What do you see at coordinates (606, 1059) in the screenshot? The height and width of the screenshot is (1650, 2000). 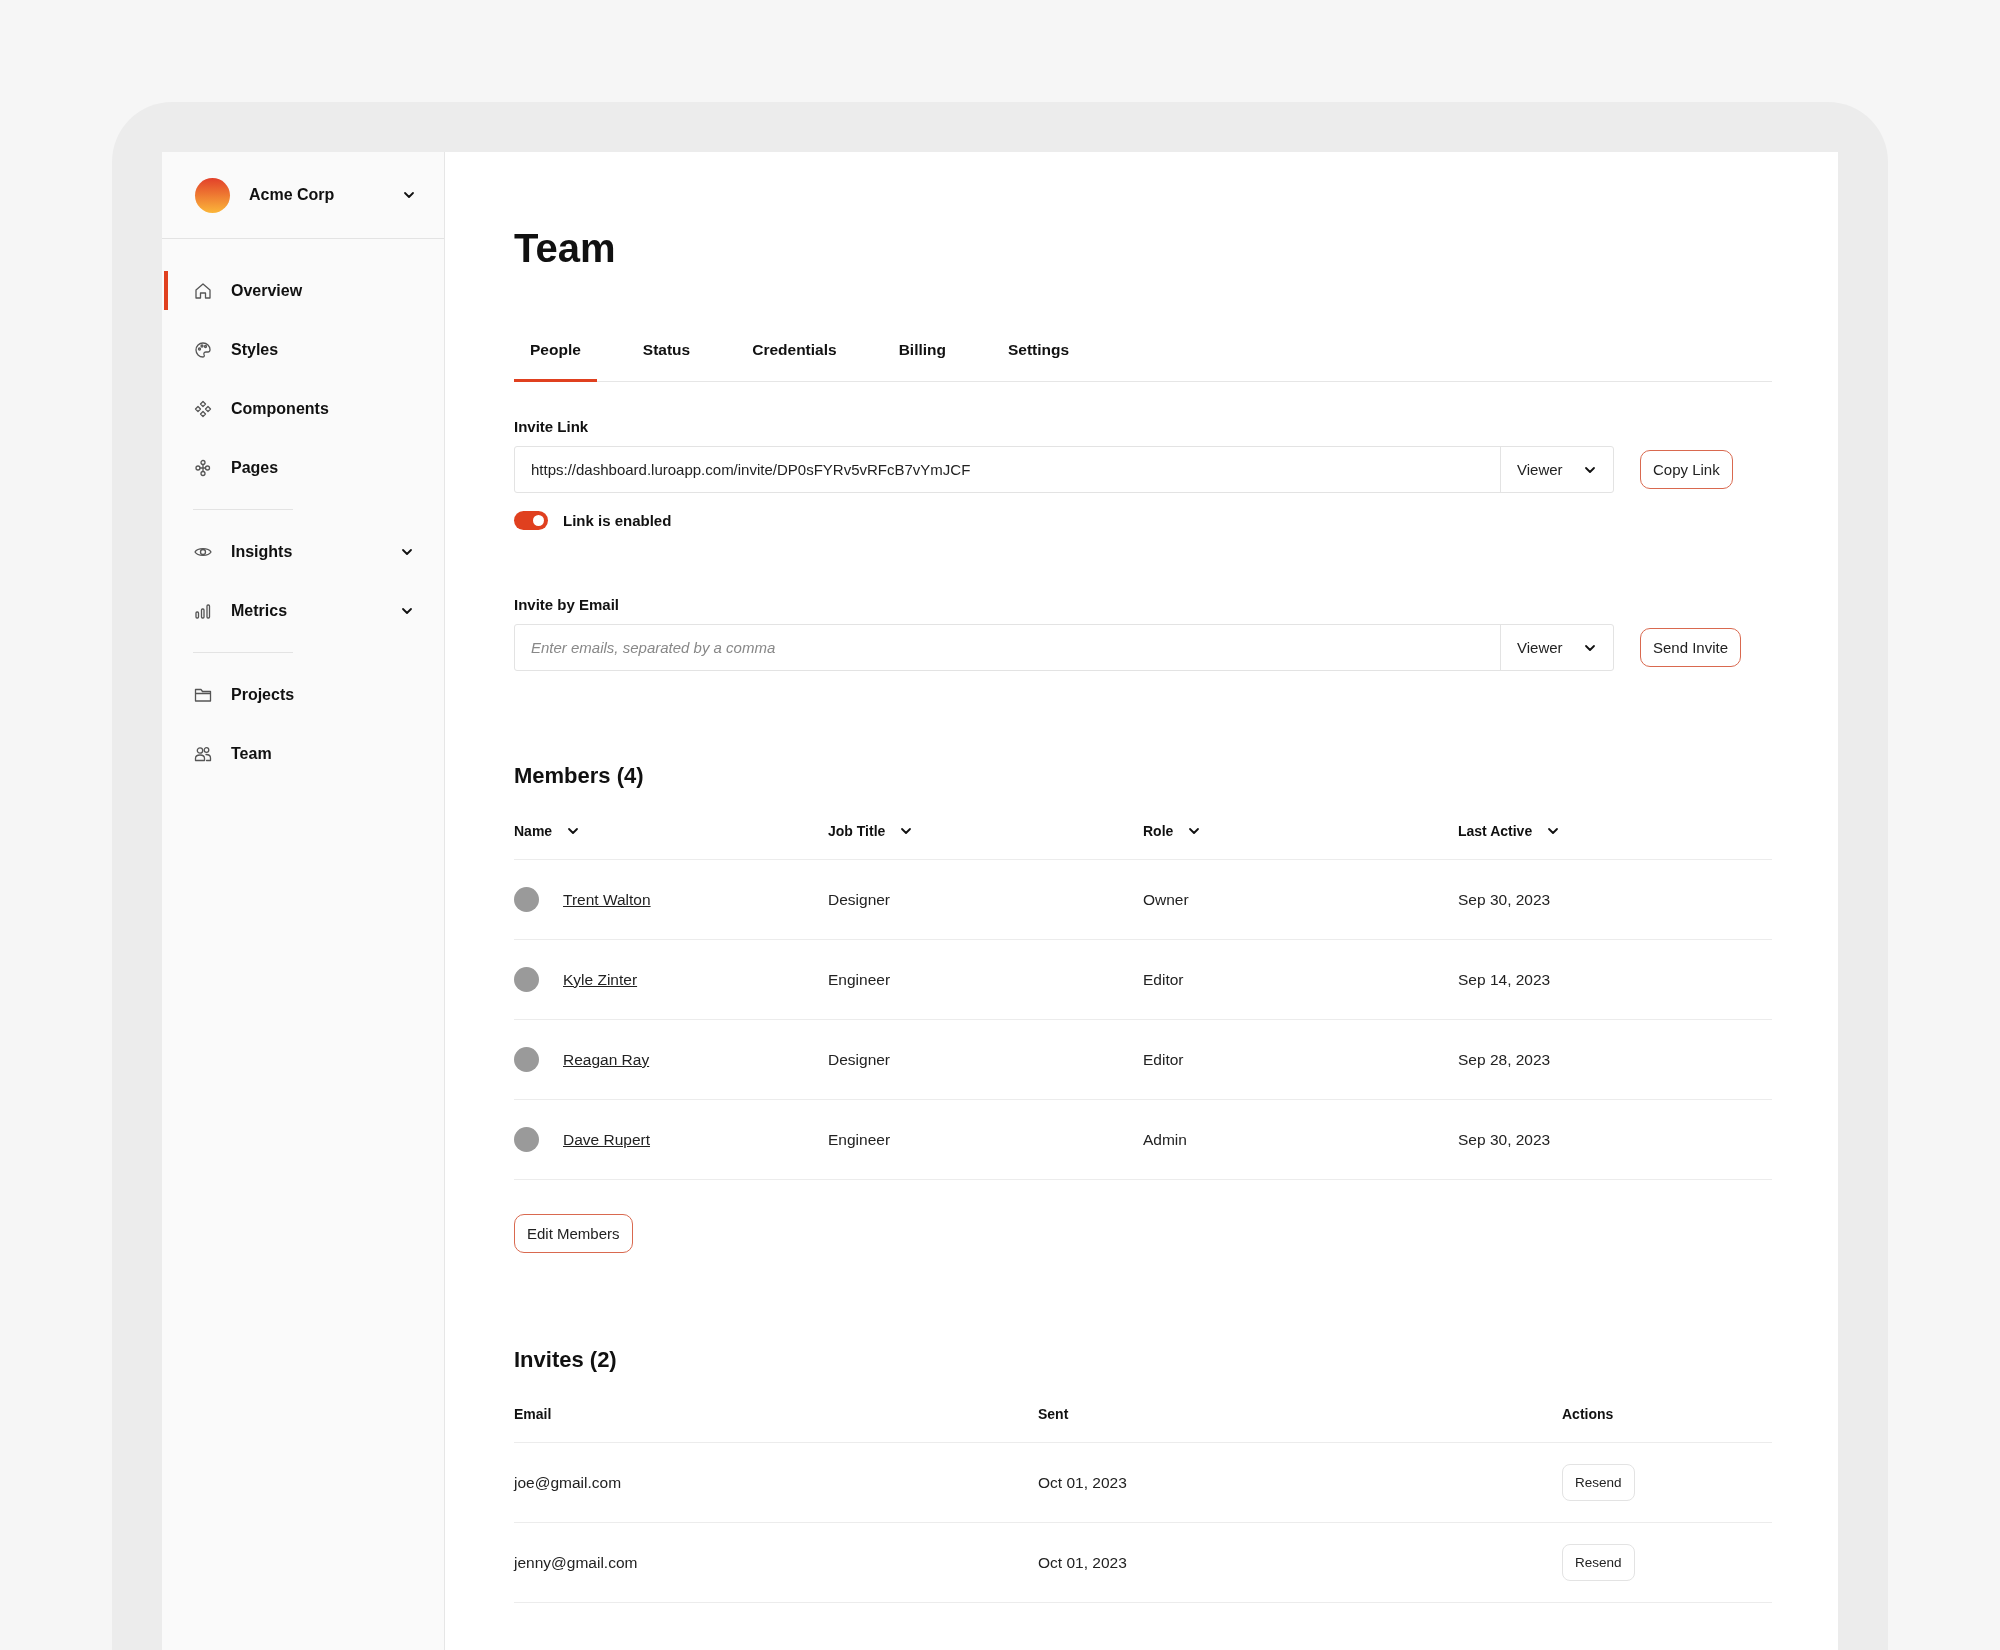 I see `member-name-link: Reagan Ray` at bounding box center [606, 1059].